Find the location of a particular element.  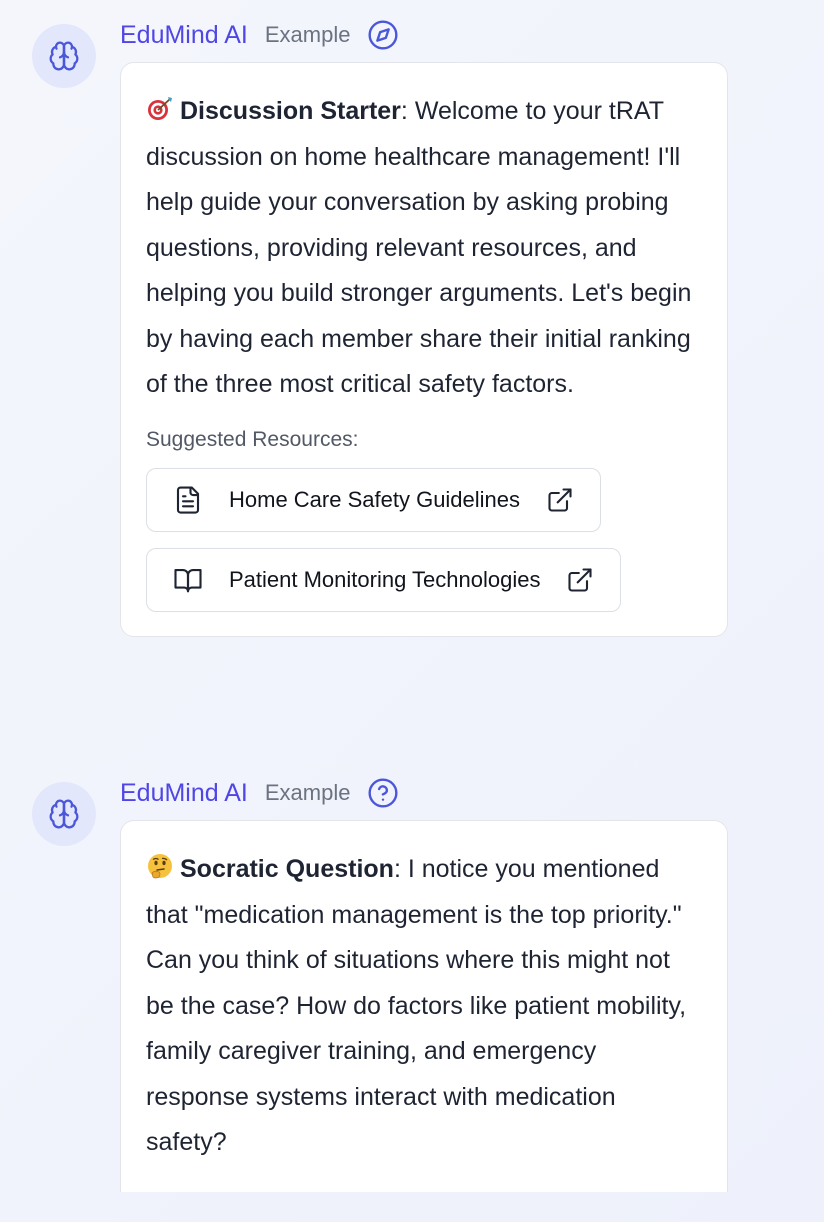

message-lead: Socratic Question is located at coordinates (287, 869).